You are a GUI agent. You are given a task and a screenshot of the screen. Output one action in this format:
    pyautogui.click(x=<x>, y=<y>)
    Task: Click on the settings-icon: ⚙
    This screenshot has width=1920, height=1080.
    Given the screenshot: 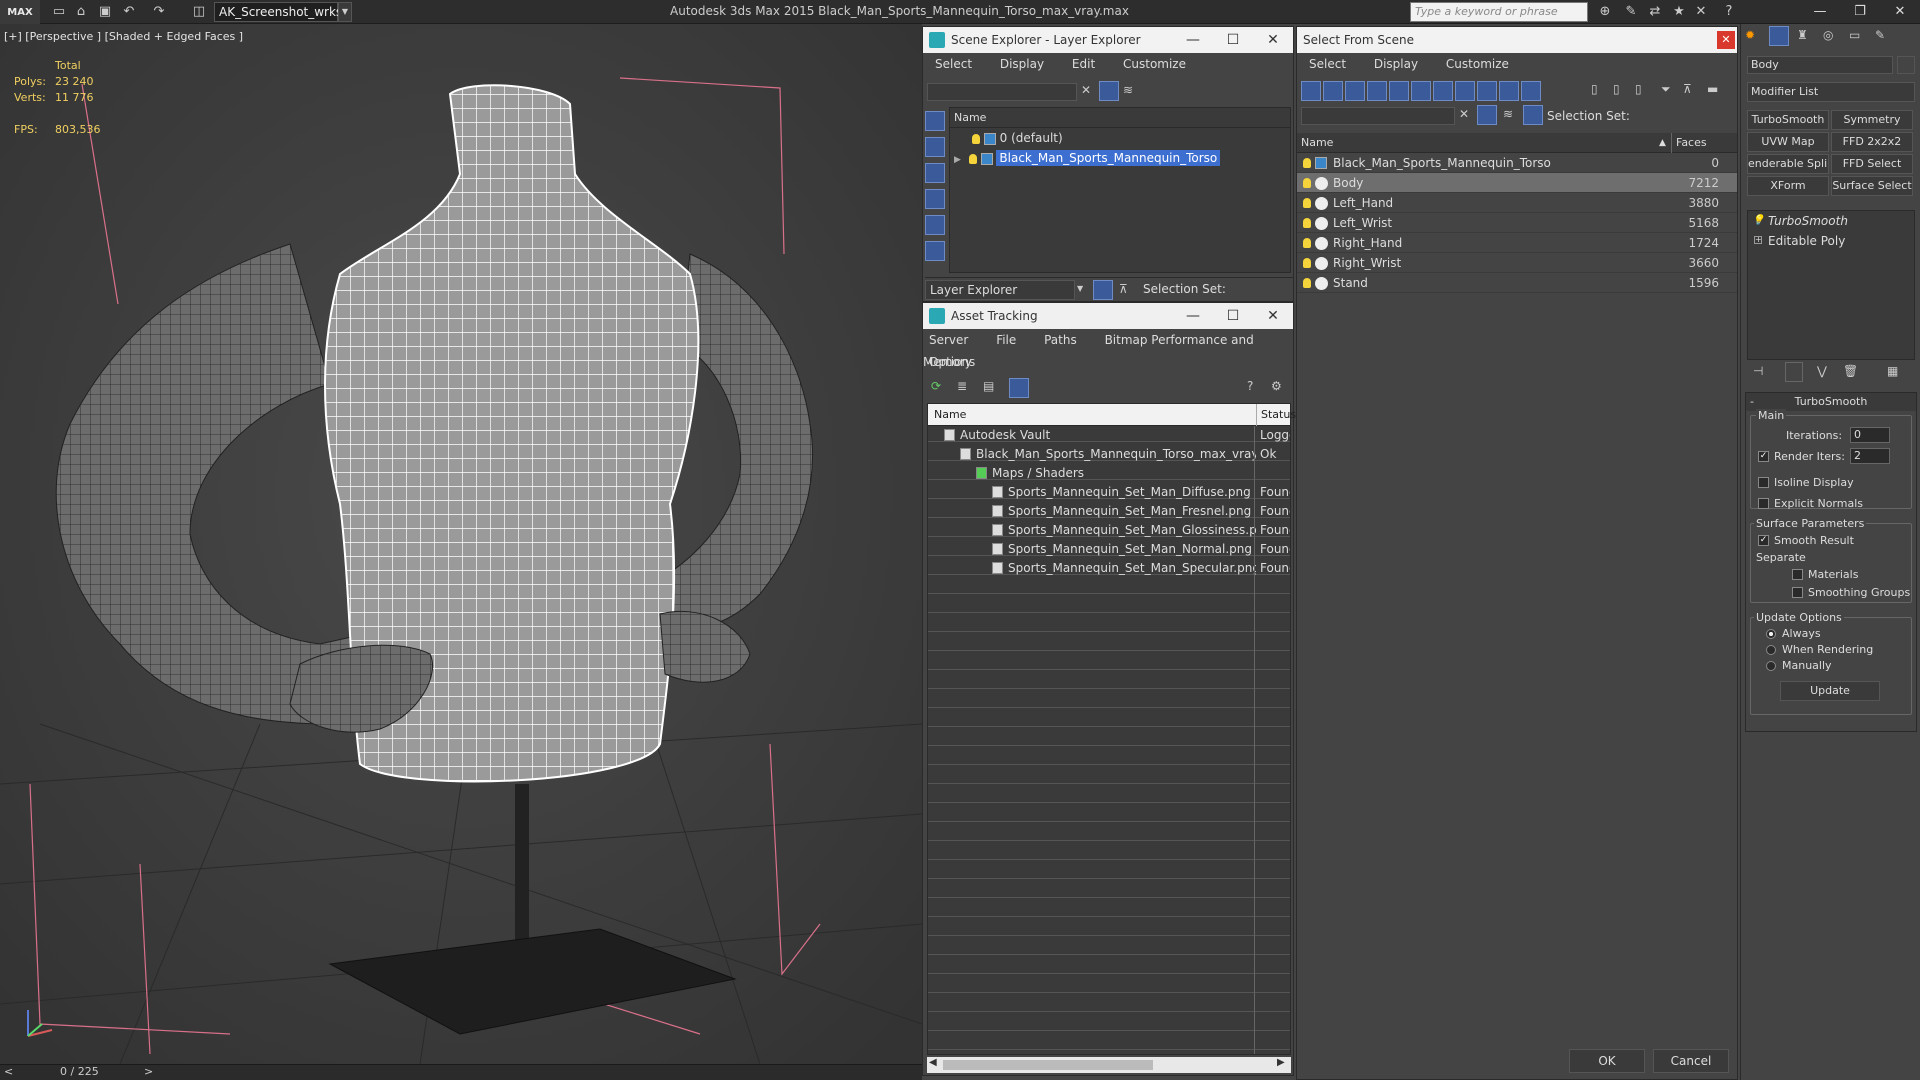 What is the action you would take?
    pyautogui.click(x=1276, y=386)
    